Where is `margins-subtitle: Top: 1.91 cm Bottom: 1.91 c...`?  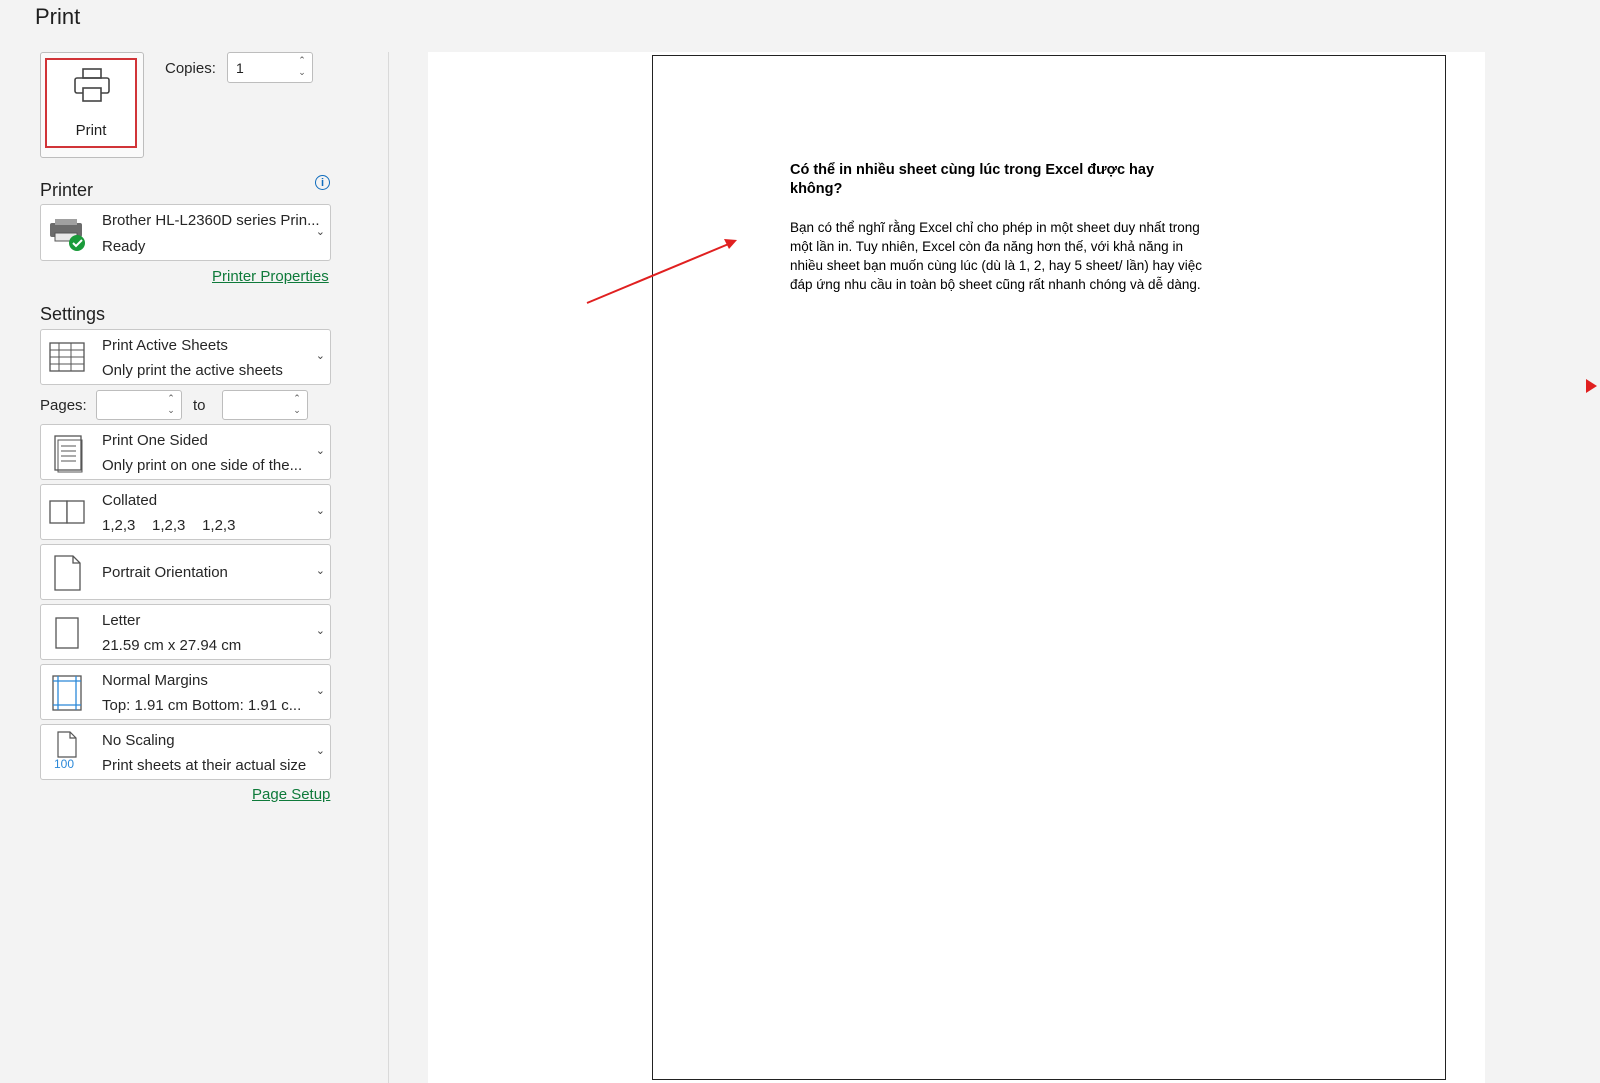
margins-subtitle: Top: 1.91 cm Bottom: 1.91 c... is located at coordinates (202, 705).